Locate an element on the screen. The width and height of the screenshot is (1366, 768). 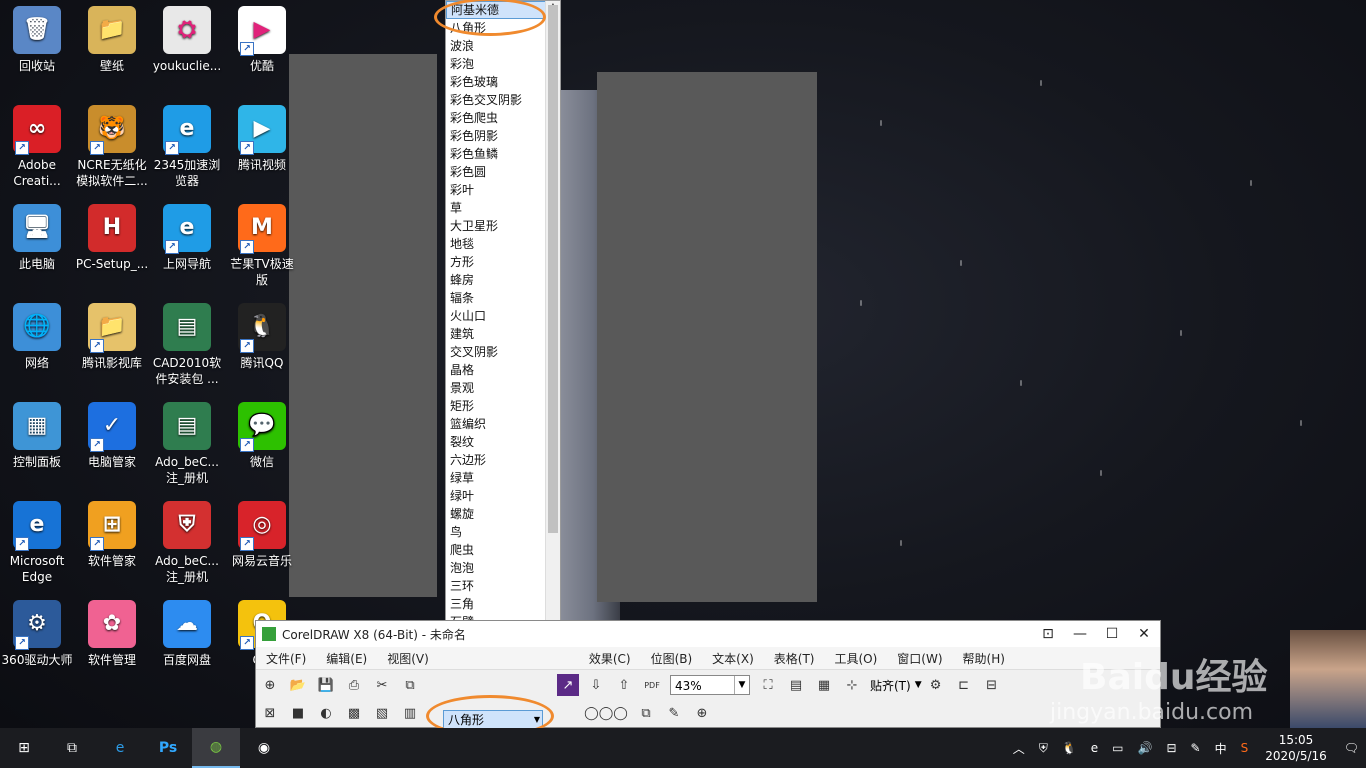
desktop-icon-21: e ↗ Microsoft Edge is located at coordinates (37, 543).